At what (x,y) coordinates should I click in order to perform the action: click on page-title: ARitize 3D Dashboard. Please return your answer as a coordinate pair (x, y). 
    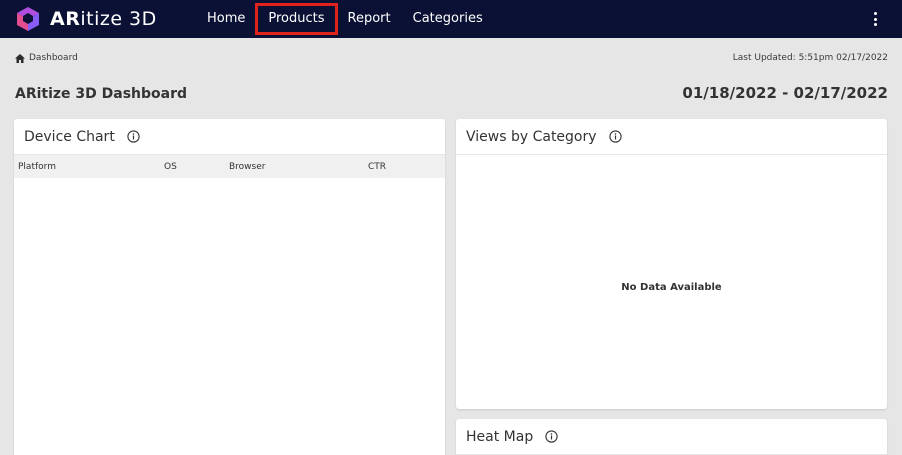
    Looking at the image, I should click on (101, 94).